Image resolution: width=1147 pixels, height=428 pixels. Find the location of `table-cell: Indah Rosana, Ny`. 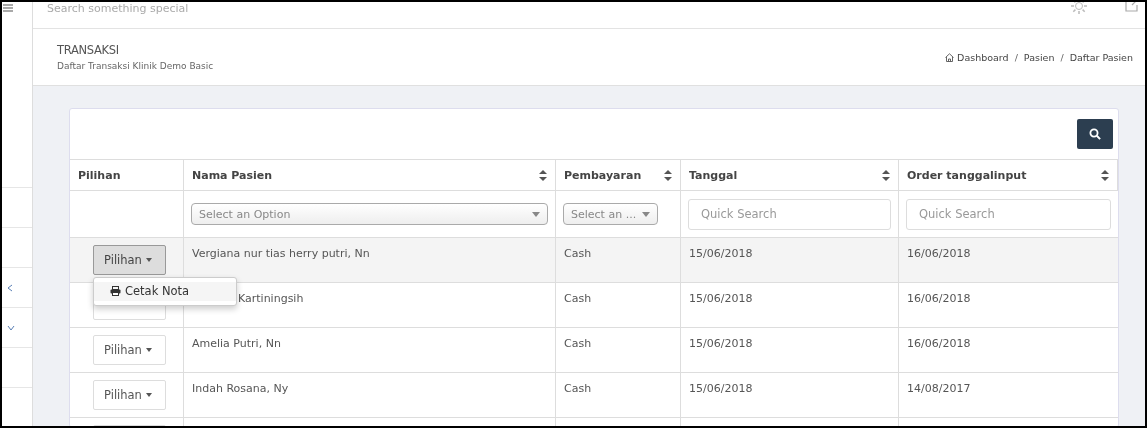

table-cell: Indah Rosana, Ny is located at coordinates (240, 388).